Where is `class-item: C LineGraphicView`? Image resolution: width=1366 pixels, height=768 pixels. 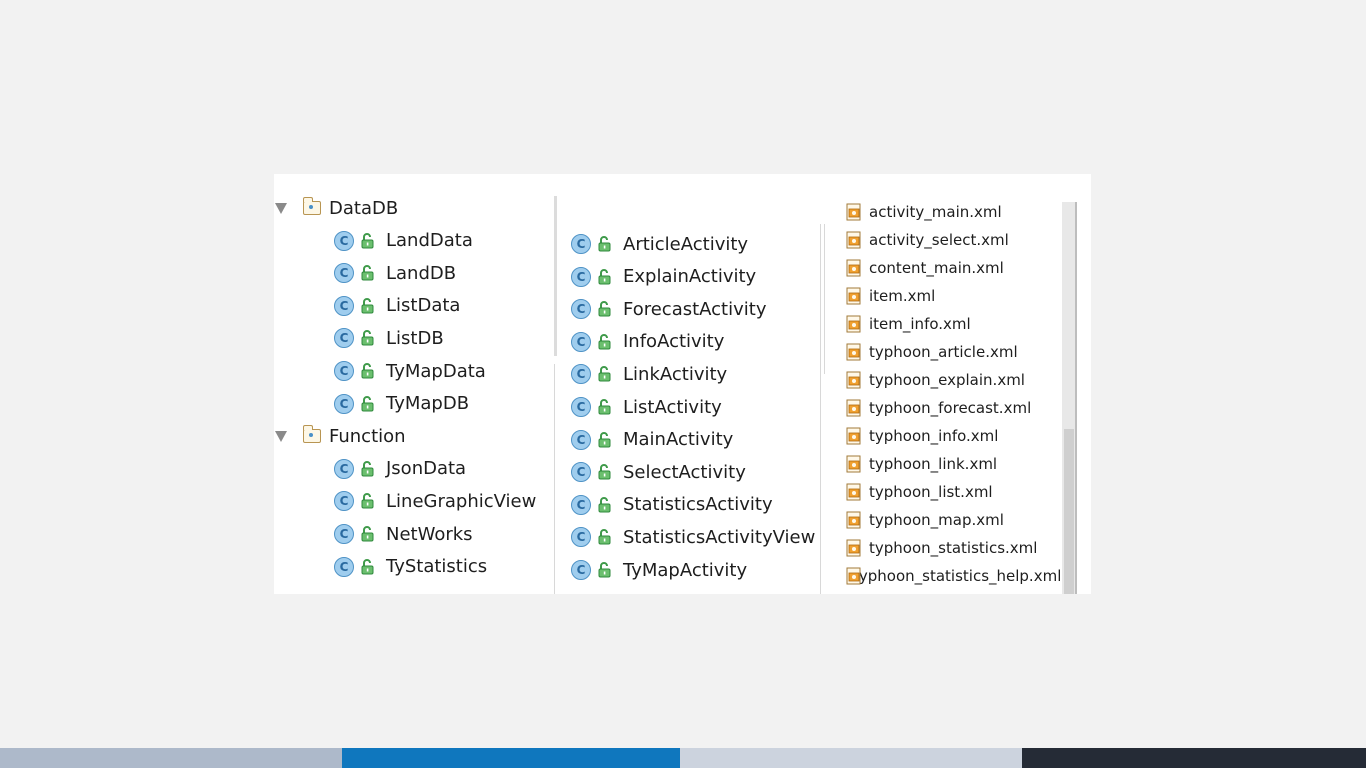 class-item: C LineGraphicView is located at coordinates (435, 501).